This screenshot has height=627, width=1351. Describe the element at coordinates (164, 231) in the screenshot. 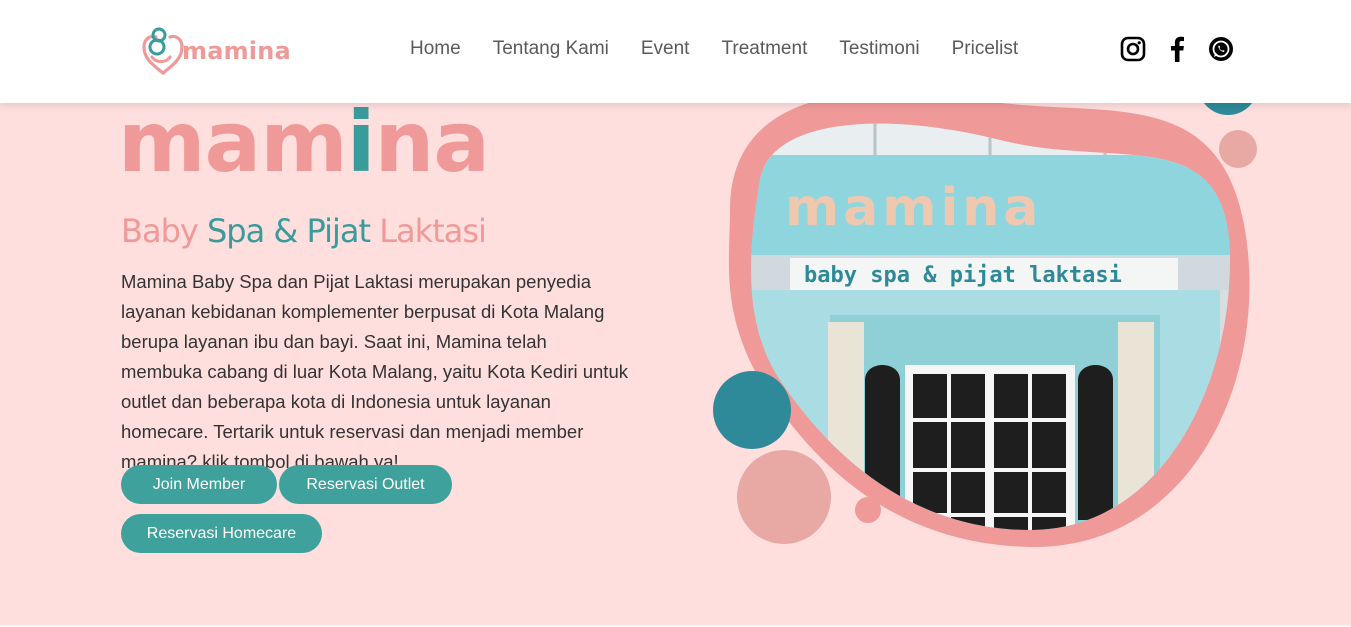

I see `subtitle-baby: Baby` at that location.